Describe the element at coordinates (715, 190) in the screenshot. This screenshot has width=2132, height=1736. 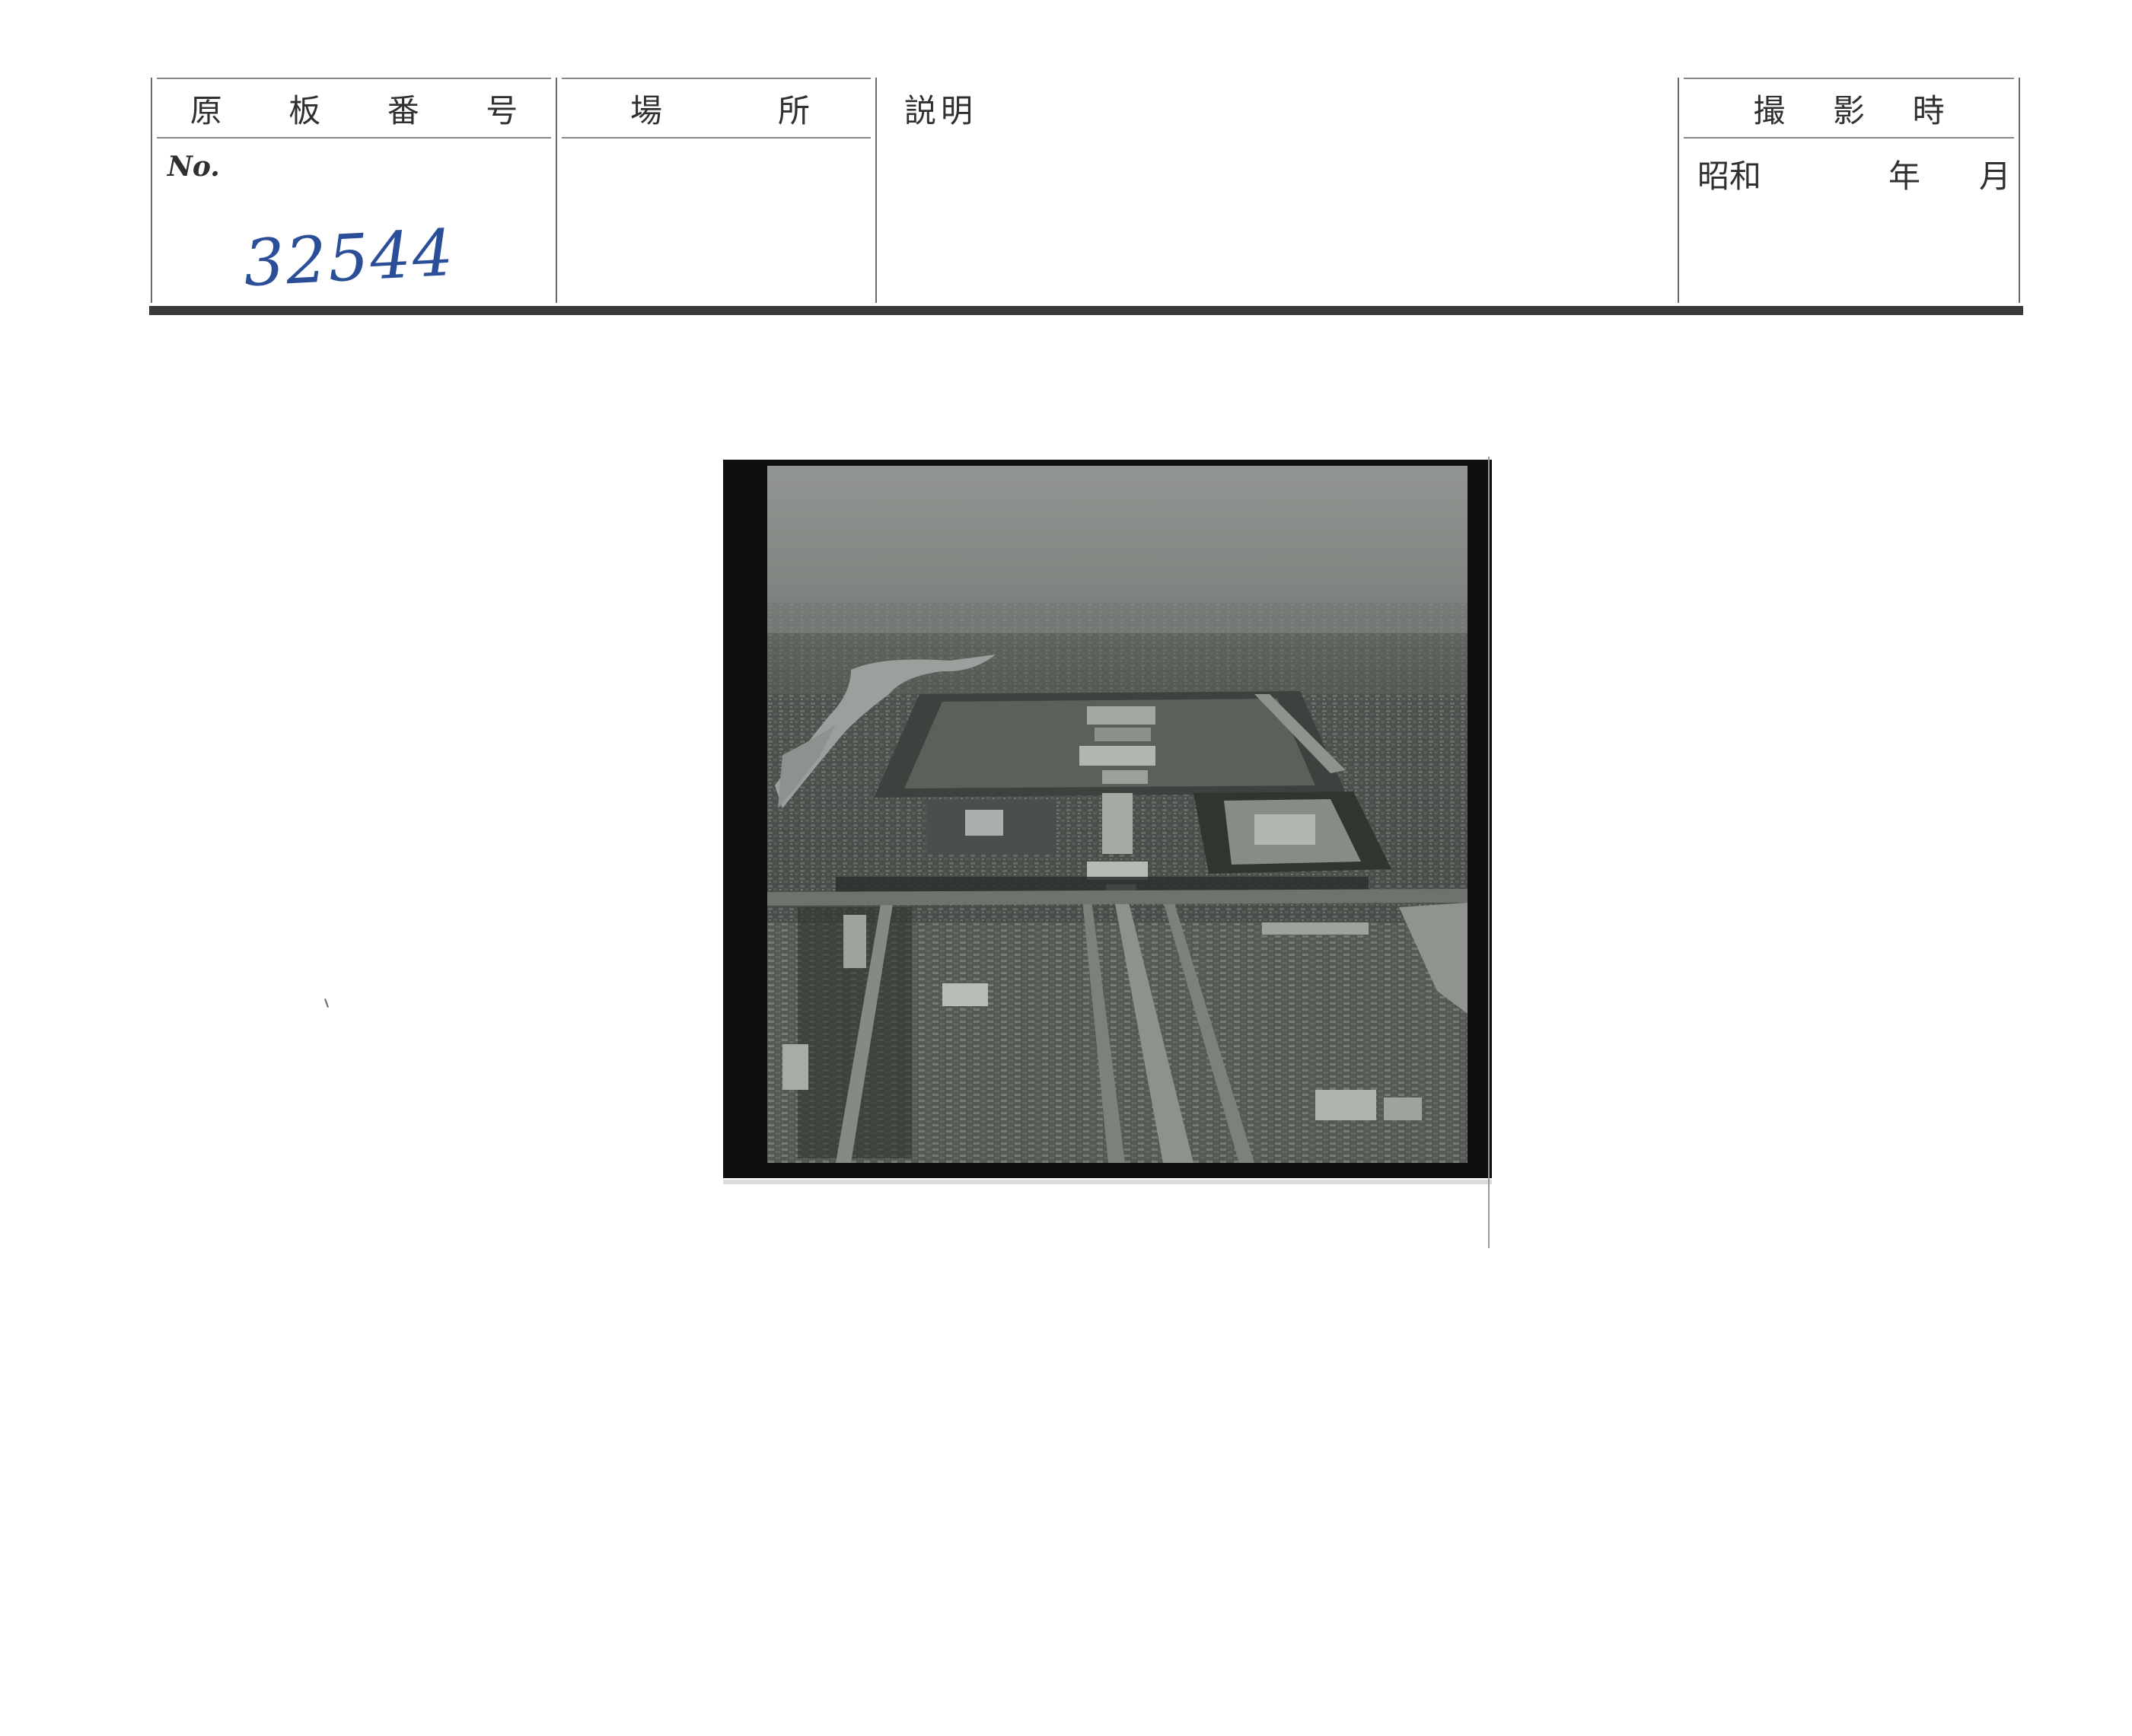
I see `location-box: 場 所` at that location.